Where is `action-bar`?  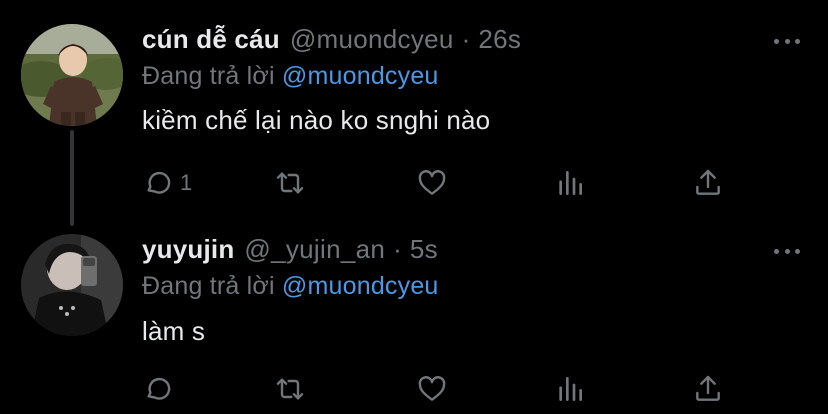
action-bar is located at coordinates (442, 389).